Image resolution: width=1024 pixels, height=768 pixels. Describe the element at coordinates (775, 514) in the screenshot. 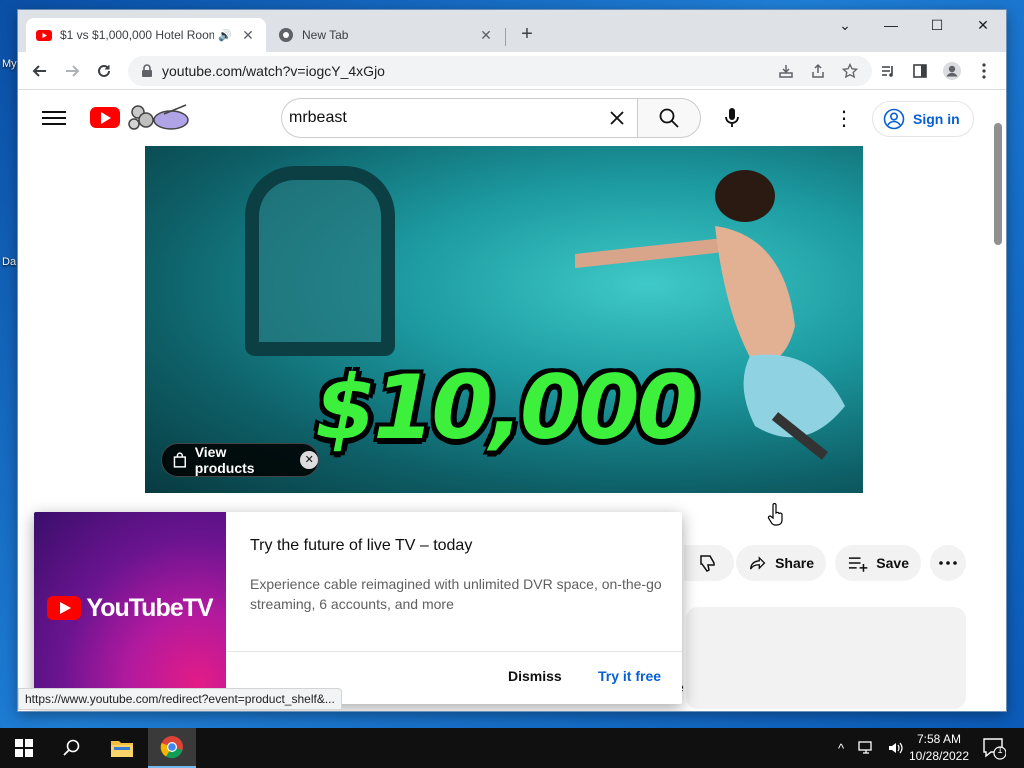

I see `hand-cursor-icon` at that location.